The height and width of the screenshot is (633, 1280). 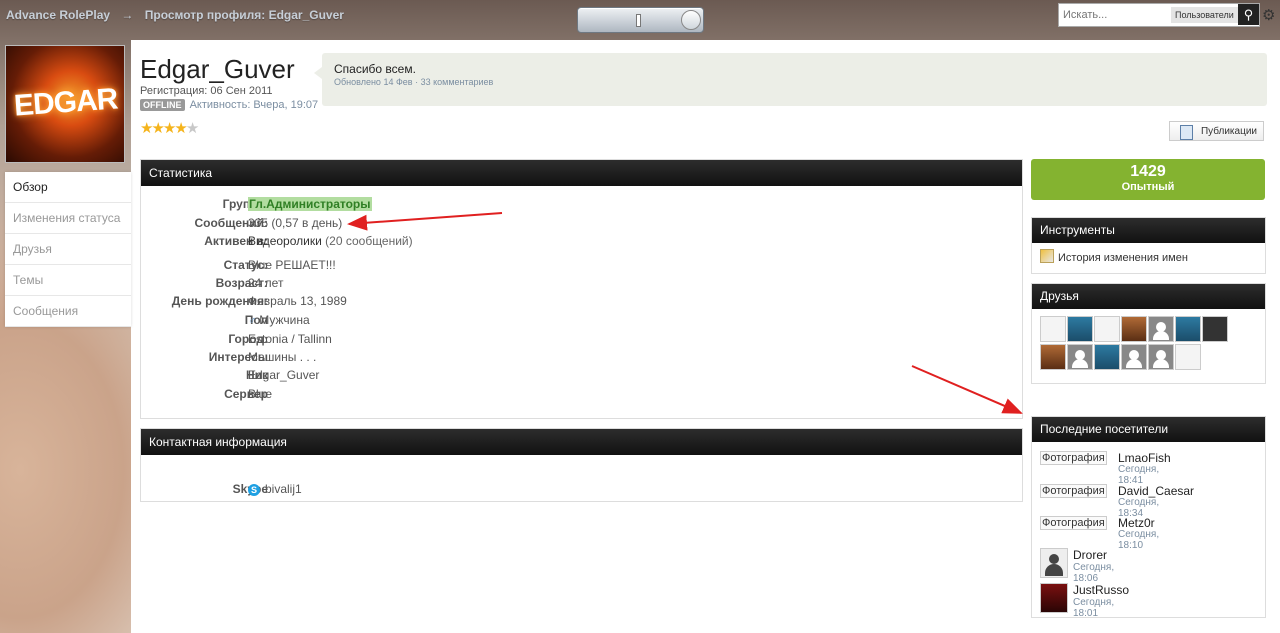 What do you see at coordinates (425, 221) in the screenshot?
I see `annotation-arrow-posts` at bounding box center [425, 221].